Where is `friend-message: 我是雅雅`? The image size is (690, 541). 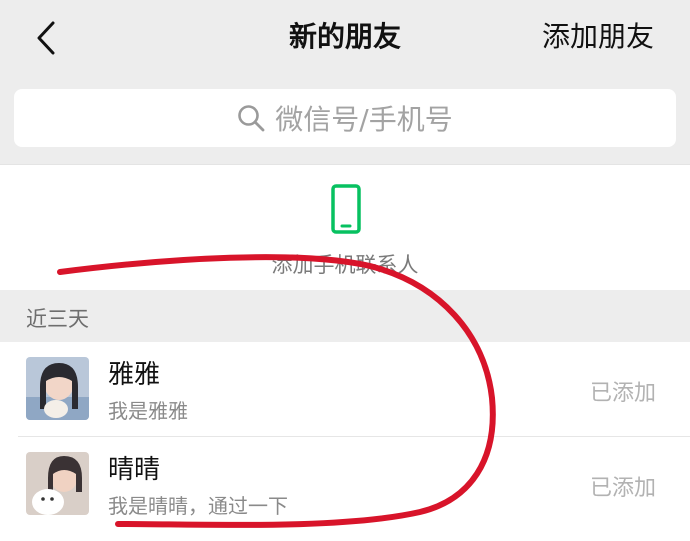
friend-message: 我是雅雅 is located at coordinates (148, 411).